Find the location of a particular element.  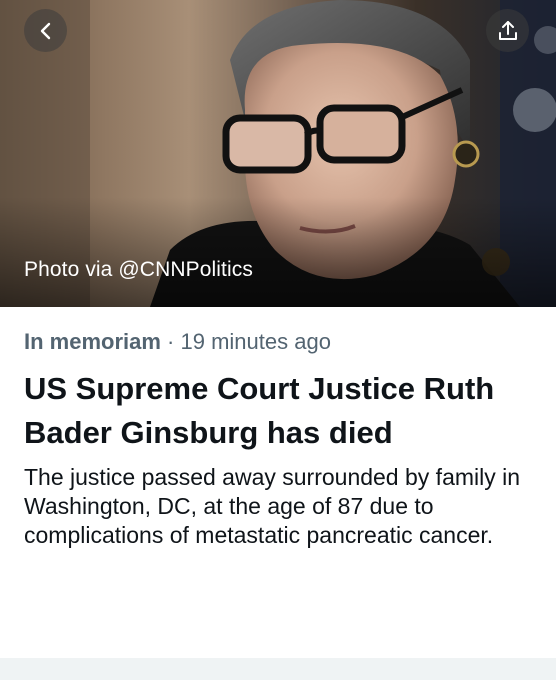

chevron-left-icon is located at coordinates (45, 30).